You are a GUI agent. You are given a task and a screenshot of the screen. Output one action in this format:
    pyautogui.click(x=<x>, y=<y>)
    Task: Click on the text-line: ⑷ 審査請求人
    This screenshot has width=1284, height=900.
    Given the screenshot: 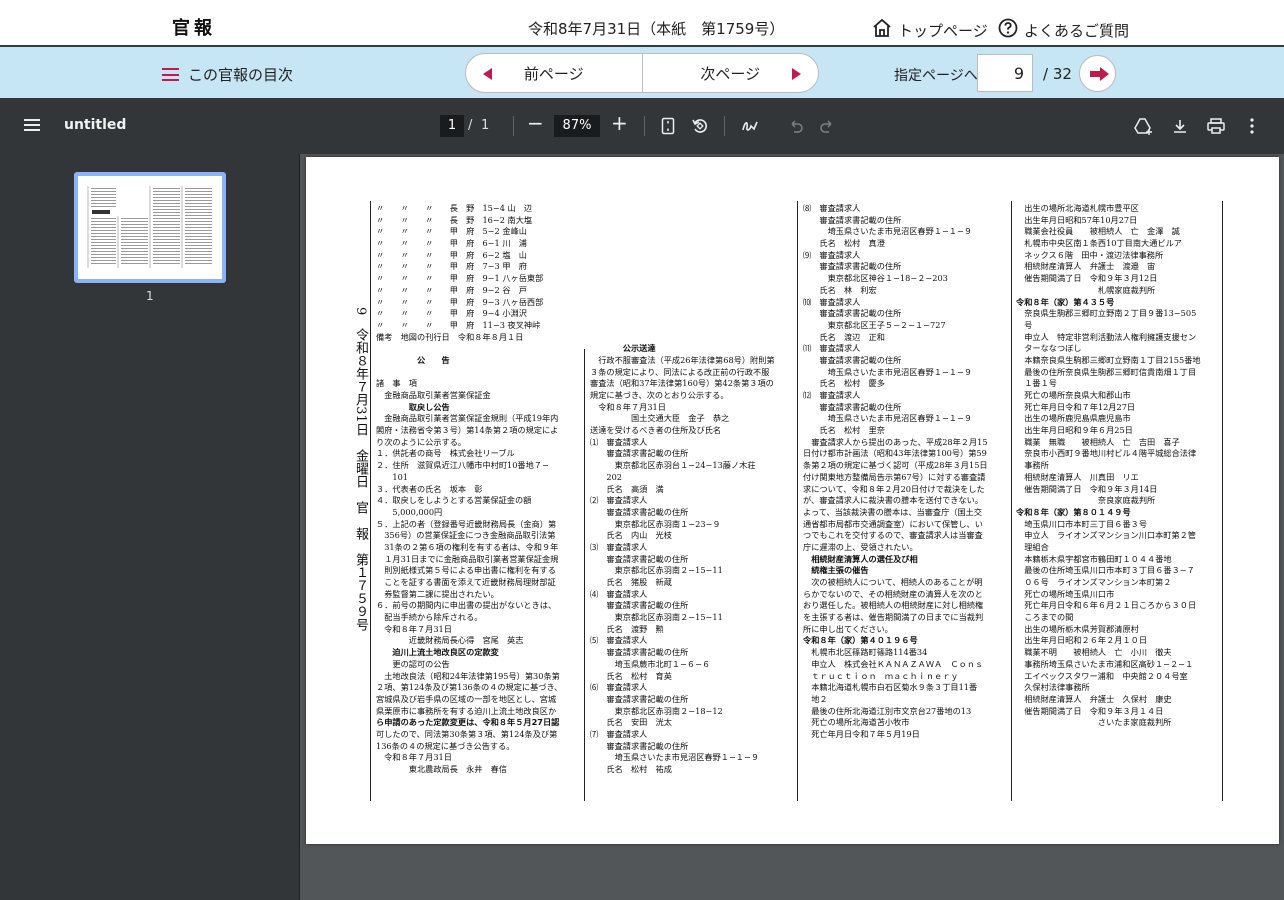 What is the action you would take?
    pyautogui.click(x=619, y=593)
    